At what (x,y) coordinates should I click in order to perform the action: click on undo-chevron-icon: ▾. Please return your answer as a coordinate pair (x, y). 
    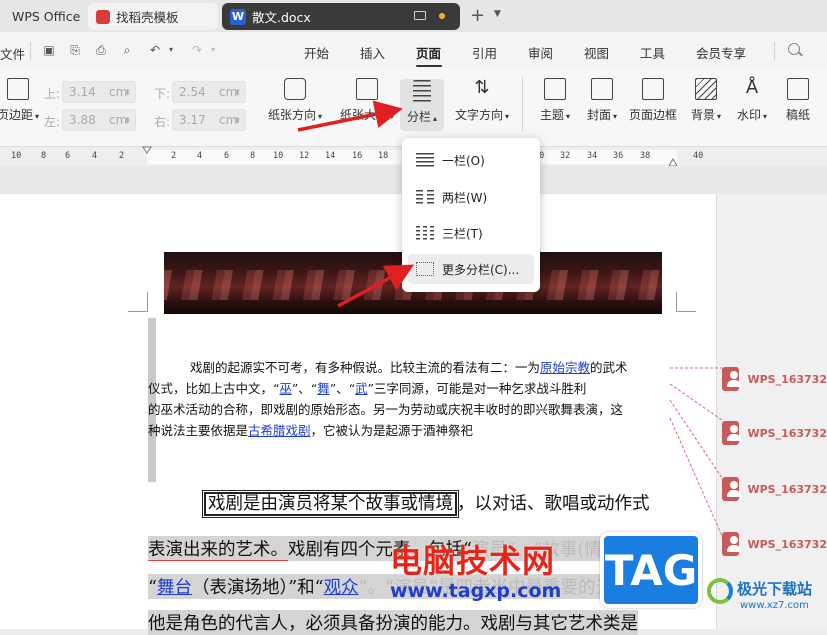
    Looking at the image, I should click on (171, 50).